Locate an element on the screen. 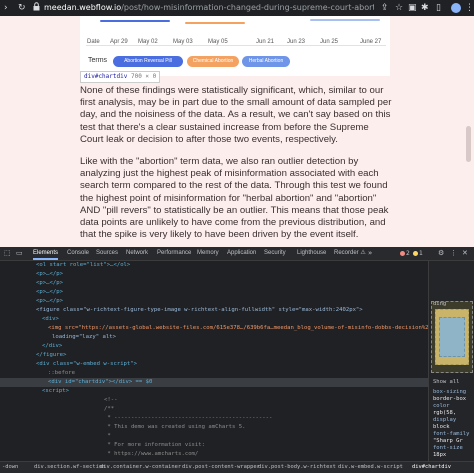 The width and height of the screenshot is (474, 473). breadcrumb-item: div.post-content-wrapper is located at coordinates (221, 467).